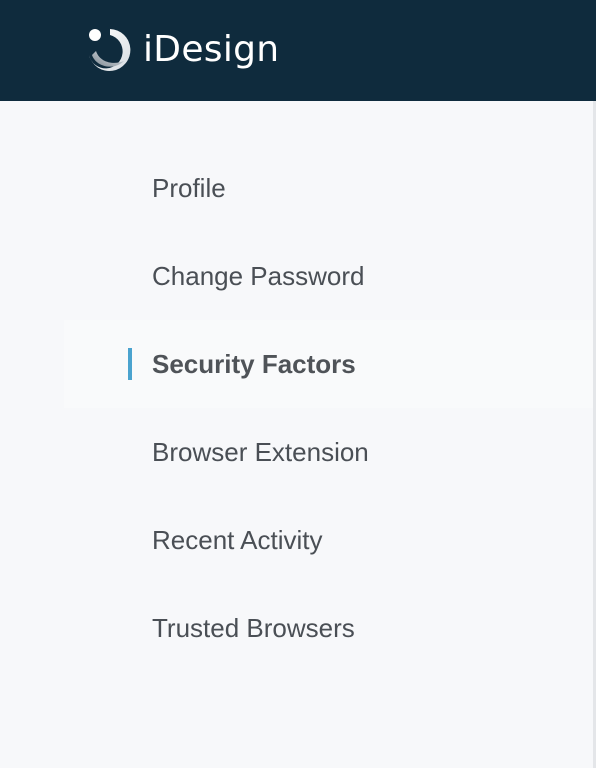  Describe the element at coordinates (254, 363) in the screenshot. I see `sidebar-item-label: Security Factors` at that location.